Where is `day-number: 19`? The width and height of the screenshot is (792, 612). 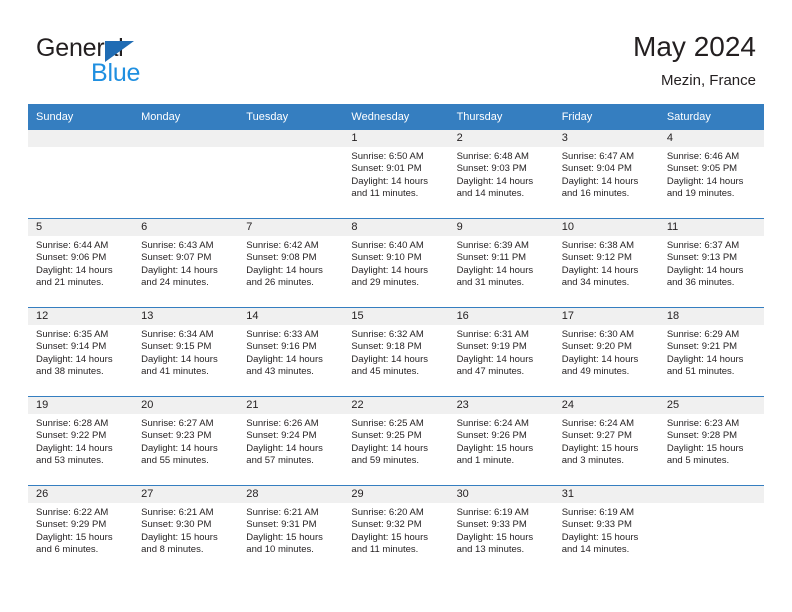
day-number: 19 is located at coordinates (81, 405).